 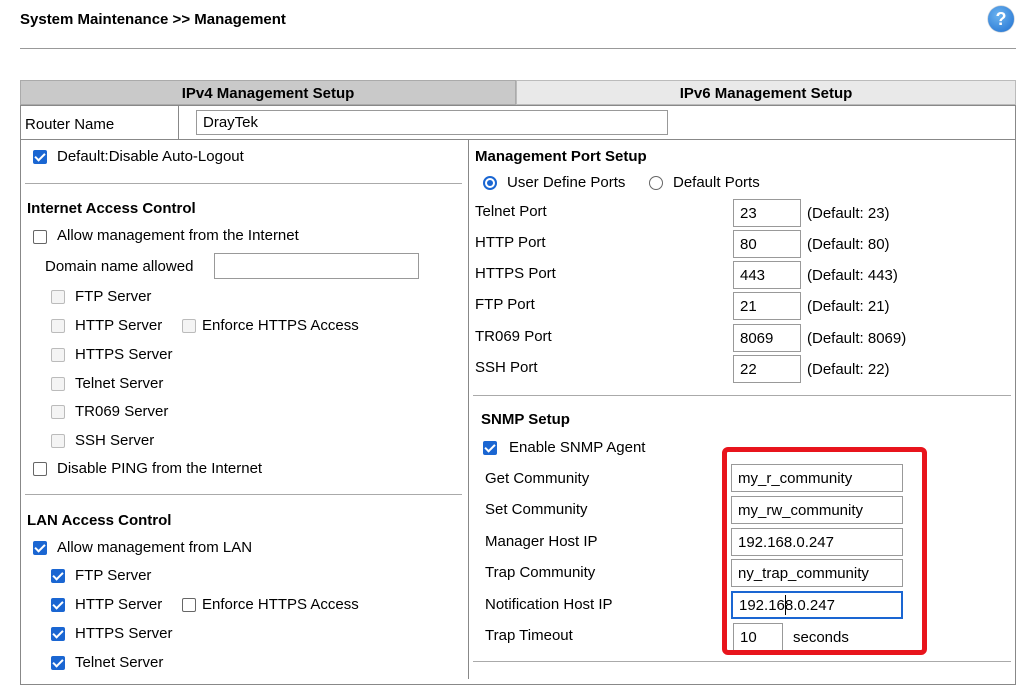 What do you see at coordinates (119, 325) in the screenshot?
I see `internet-http-label: HTTP Server` at bounding box center [119, 325].